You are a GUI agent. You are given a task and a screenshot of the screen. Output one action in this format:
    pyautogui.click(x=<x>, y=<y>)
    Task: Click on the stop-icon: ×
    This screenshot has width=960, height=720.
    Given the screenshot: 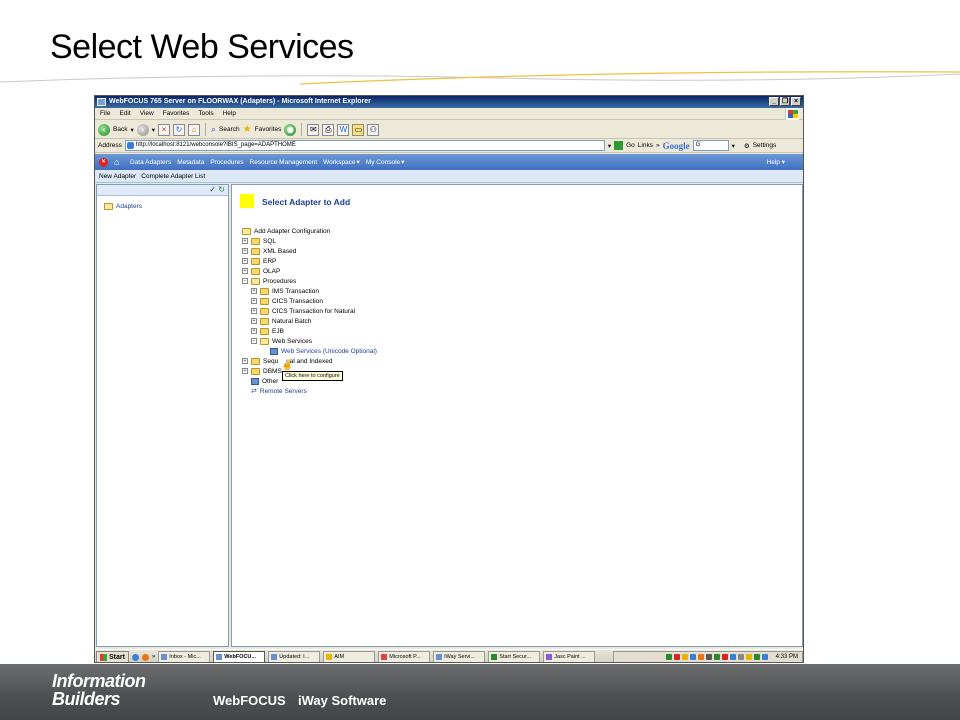 What is the action you would take?
    pyautogui.click(x=163, y=129)
    